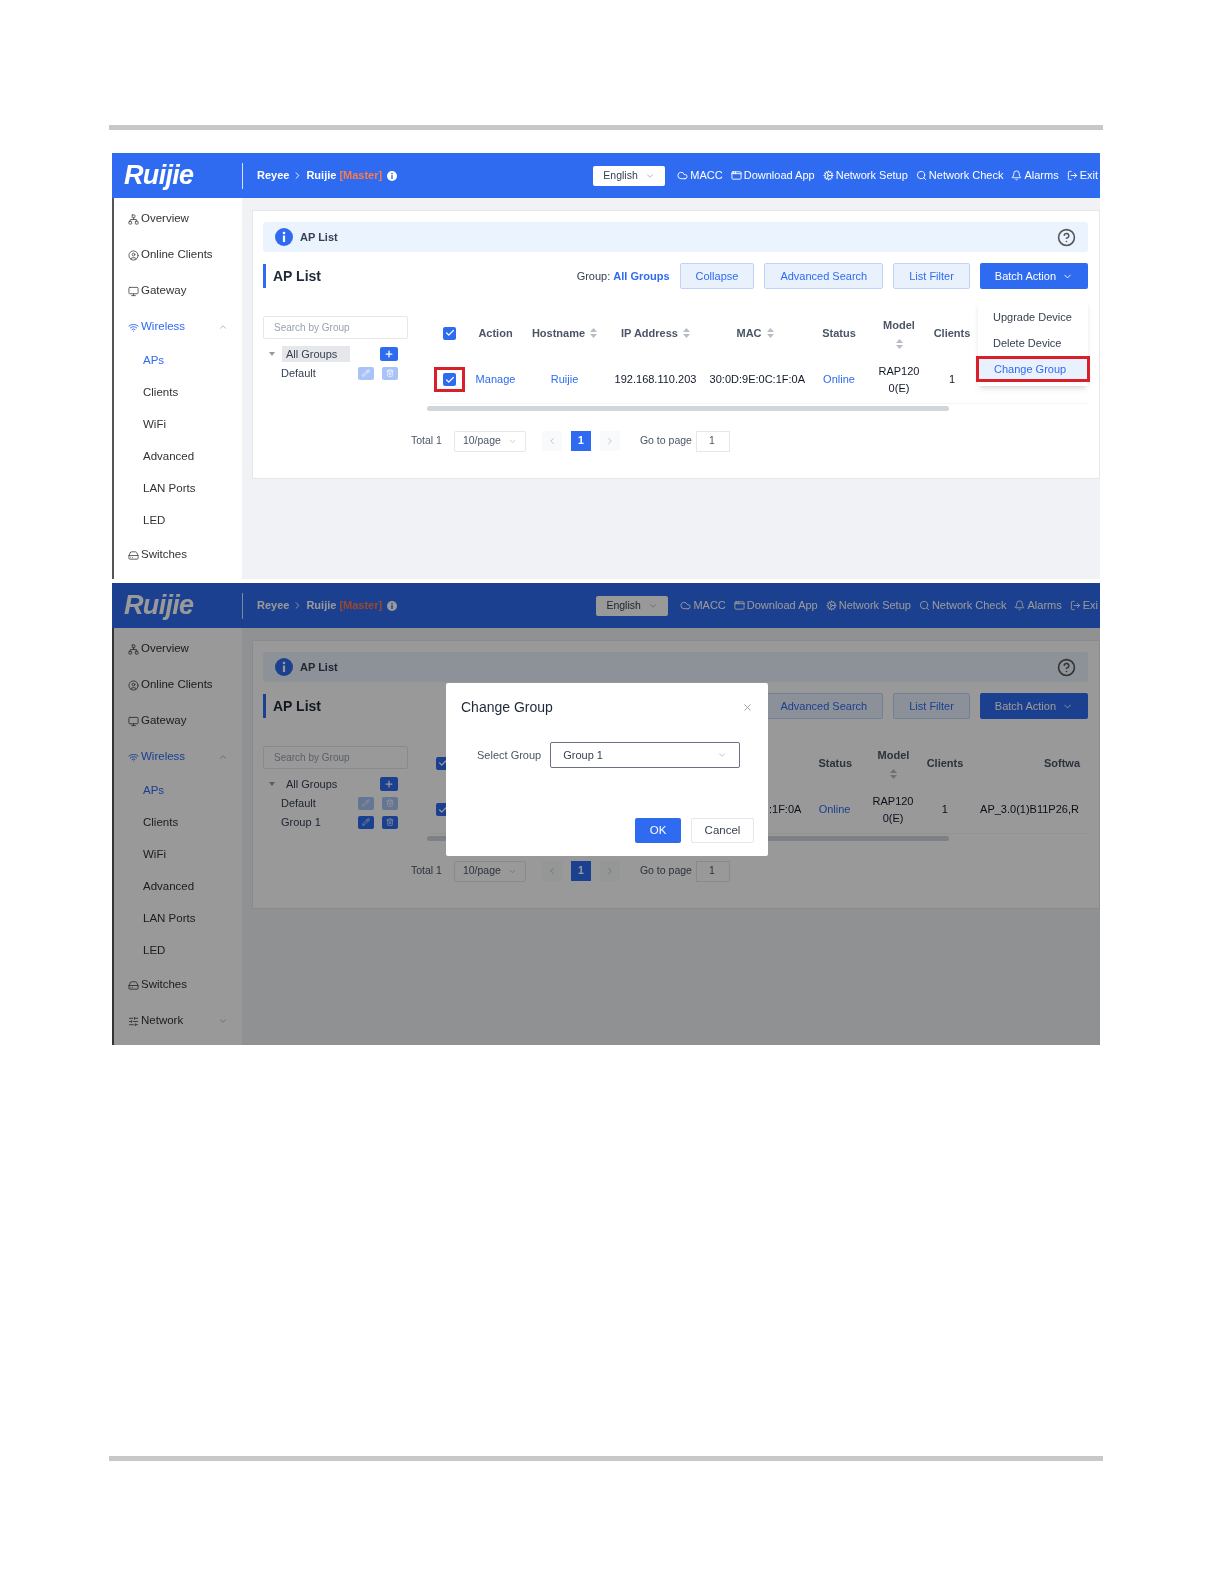 This screenshot has height=1584, width=1224. Describe the element at coordinates (1088, 175) in the screenshot. I see `header-link: Exit` at that location.